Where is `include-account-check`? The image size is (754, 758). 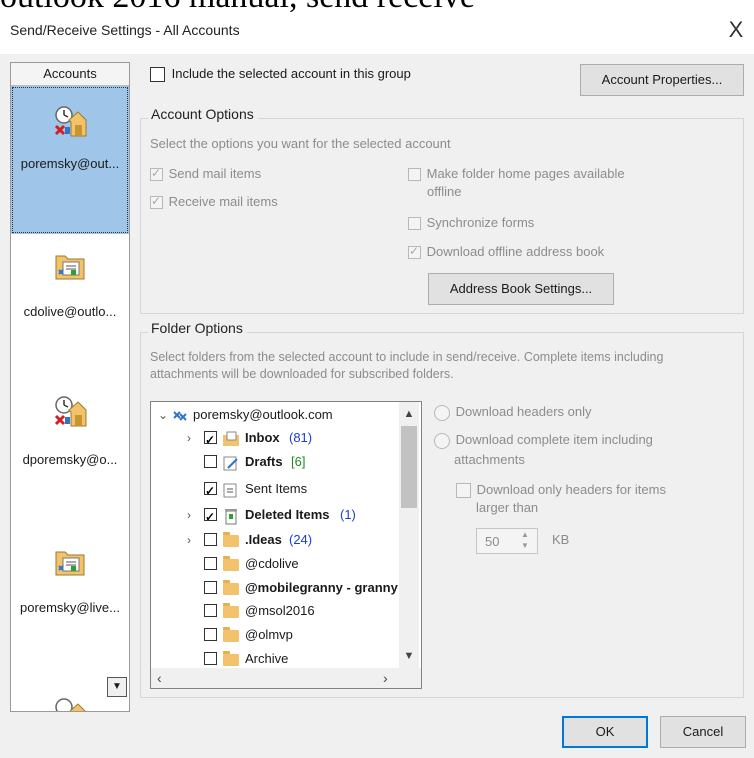
include-account-check is located at coordinates (157, 75).